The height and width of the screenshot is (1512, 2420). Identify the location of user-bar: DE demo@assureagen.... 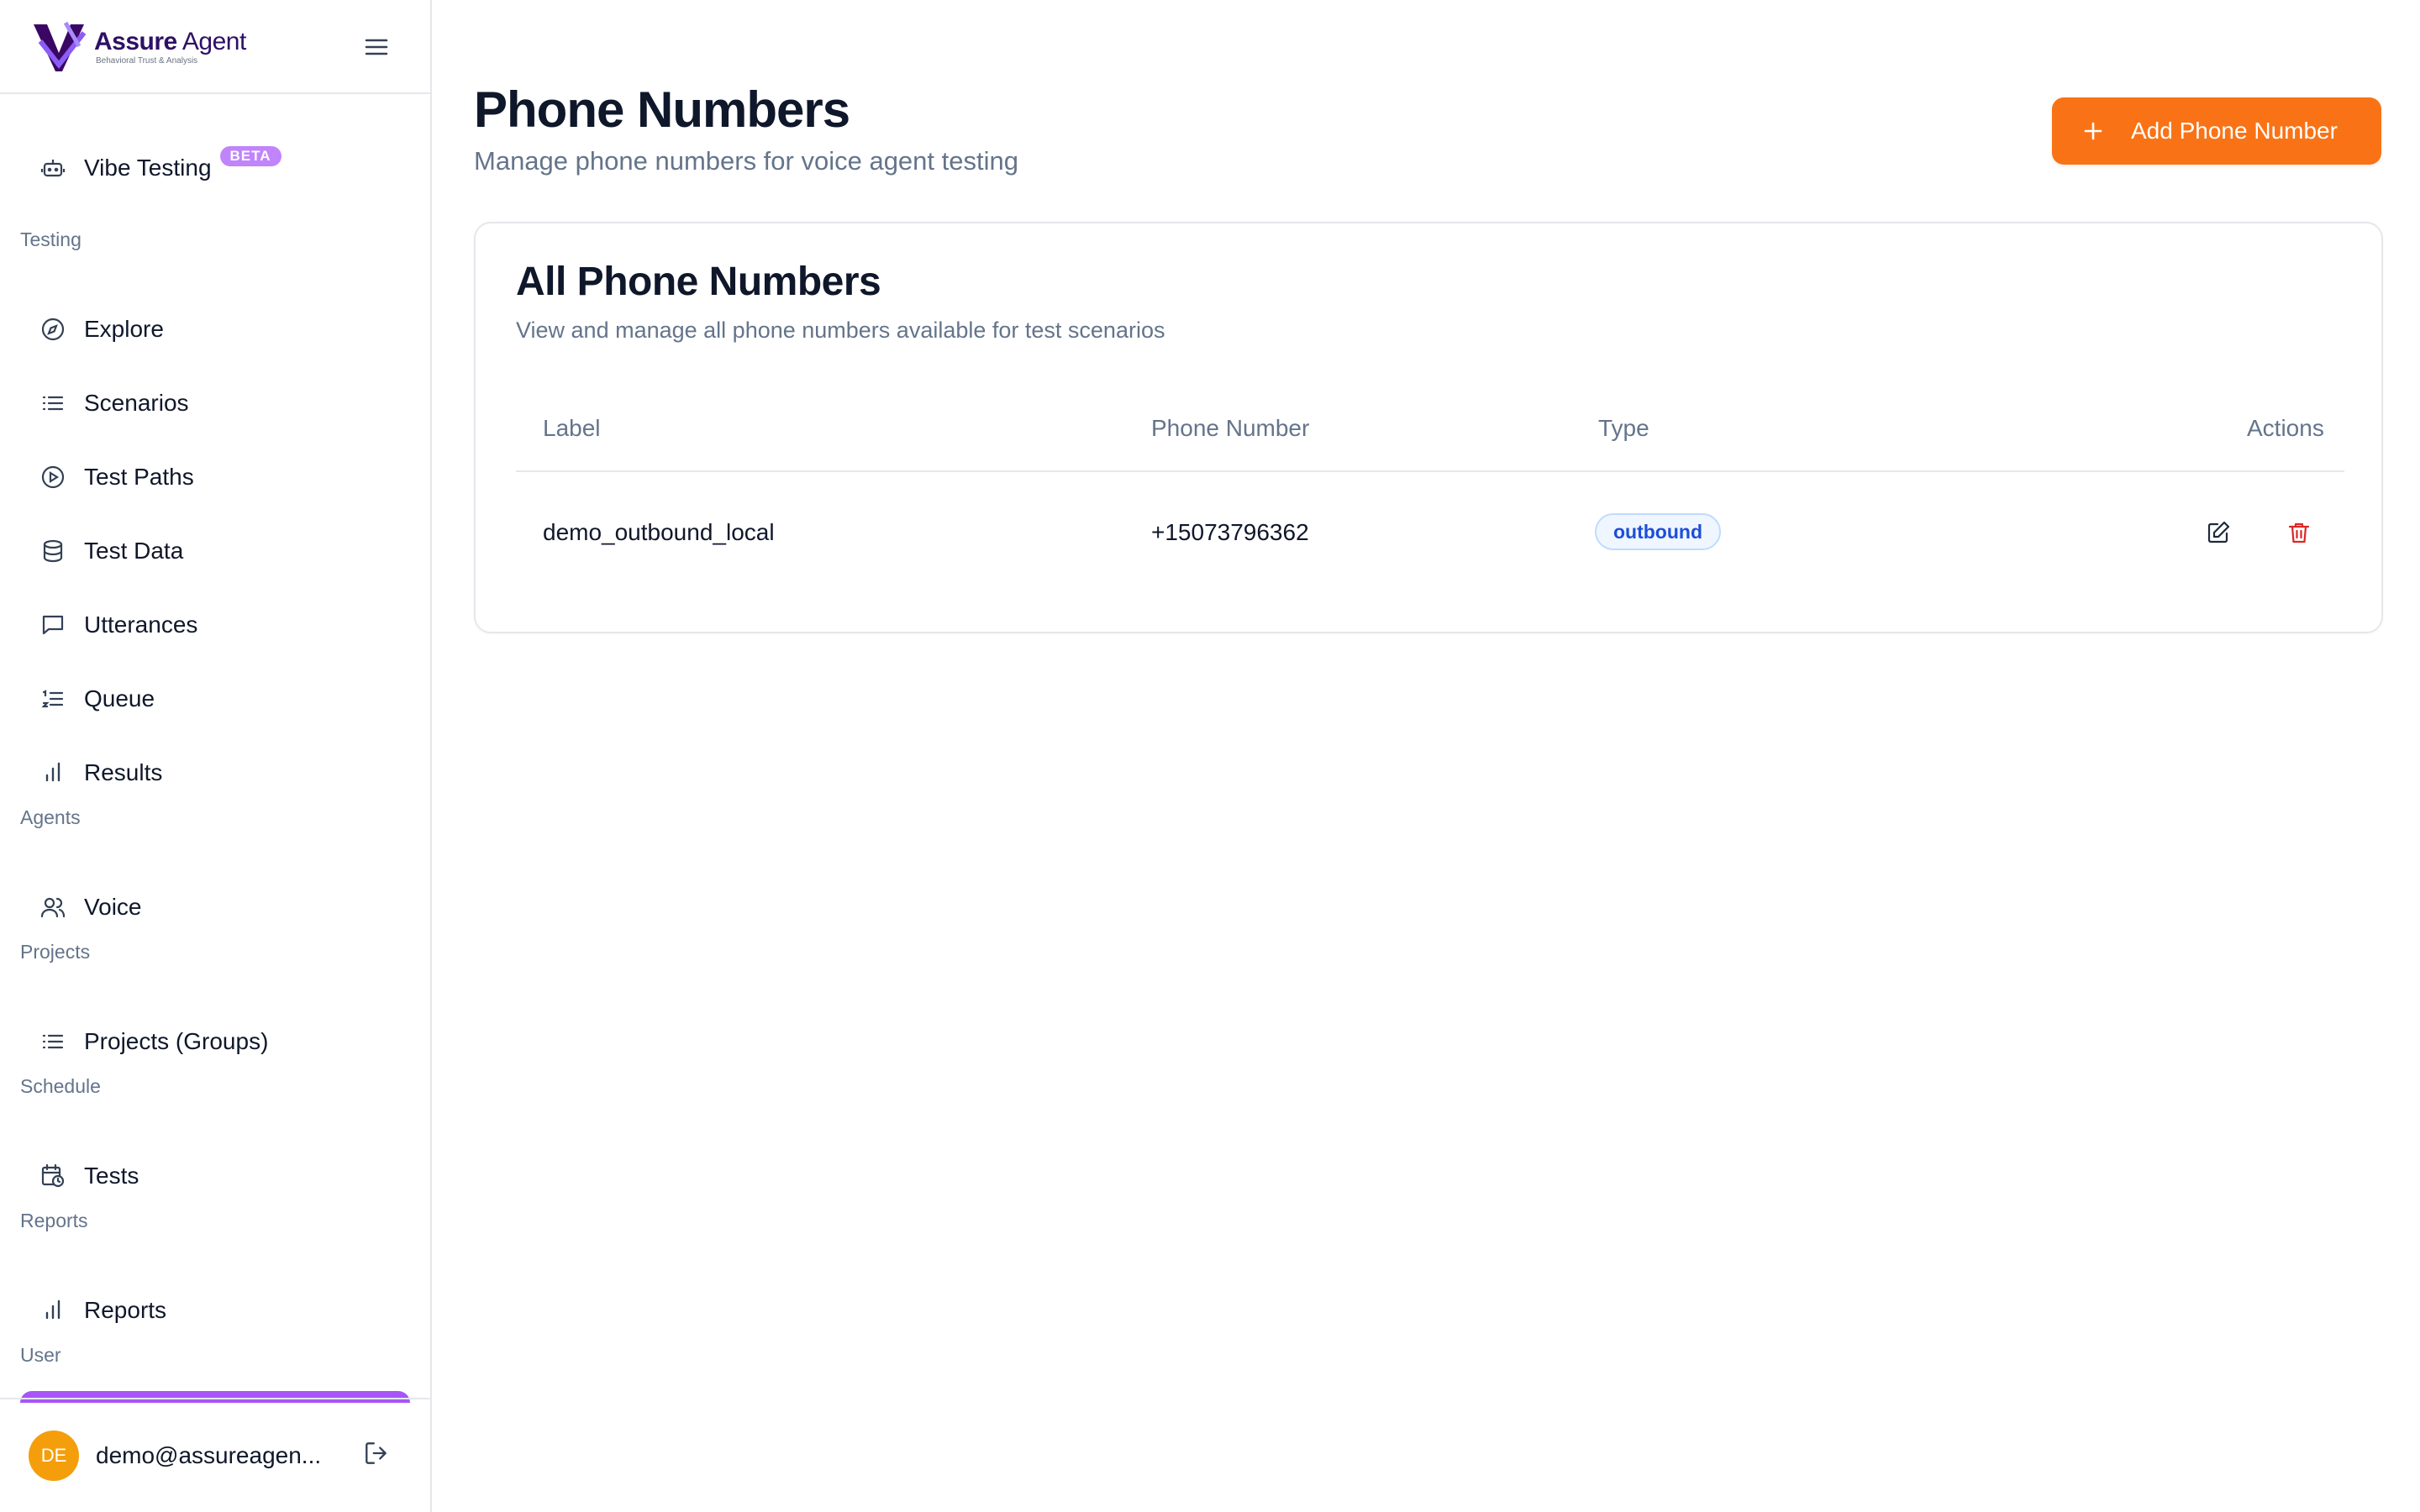
(215, 1455).